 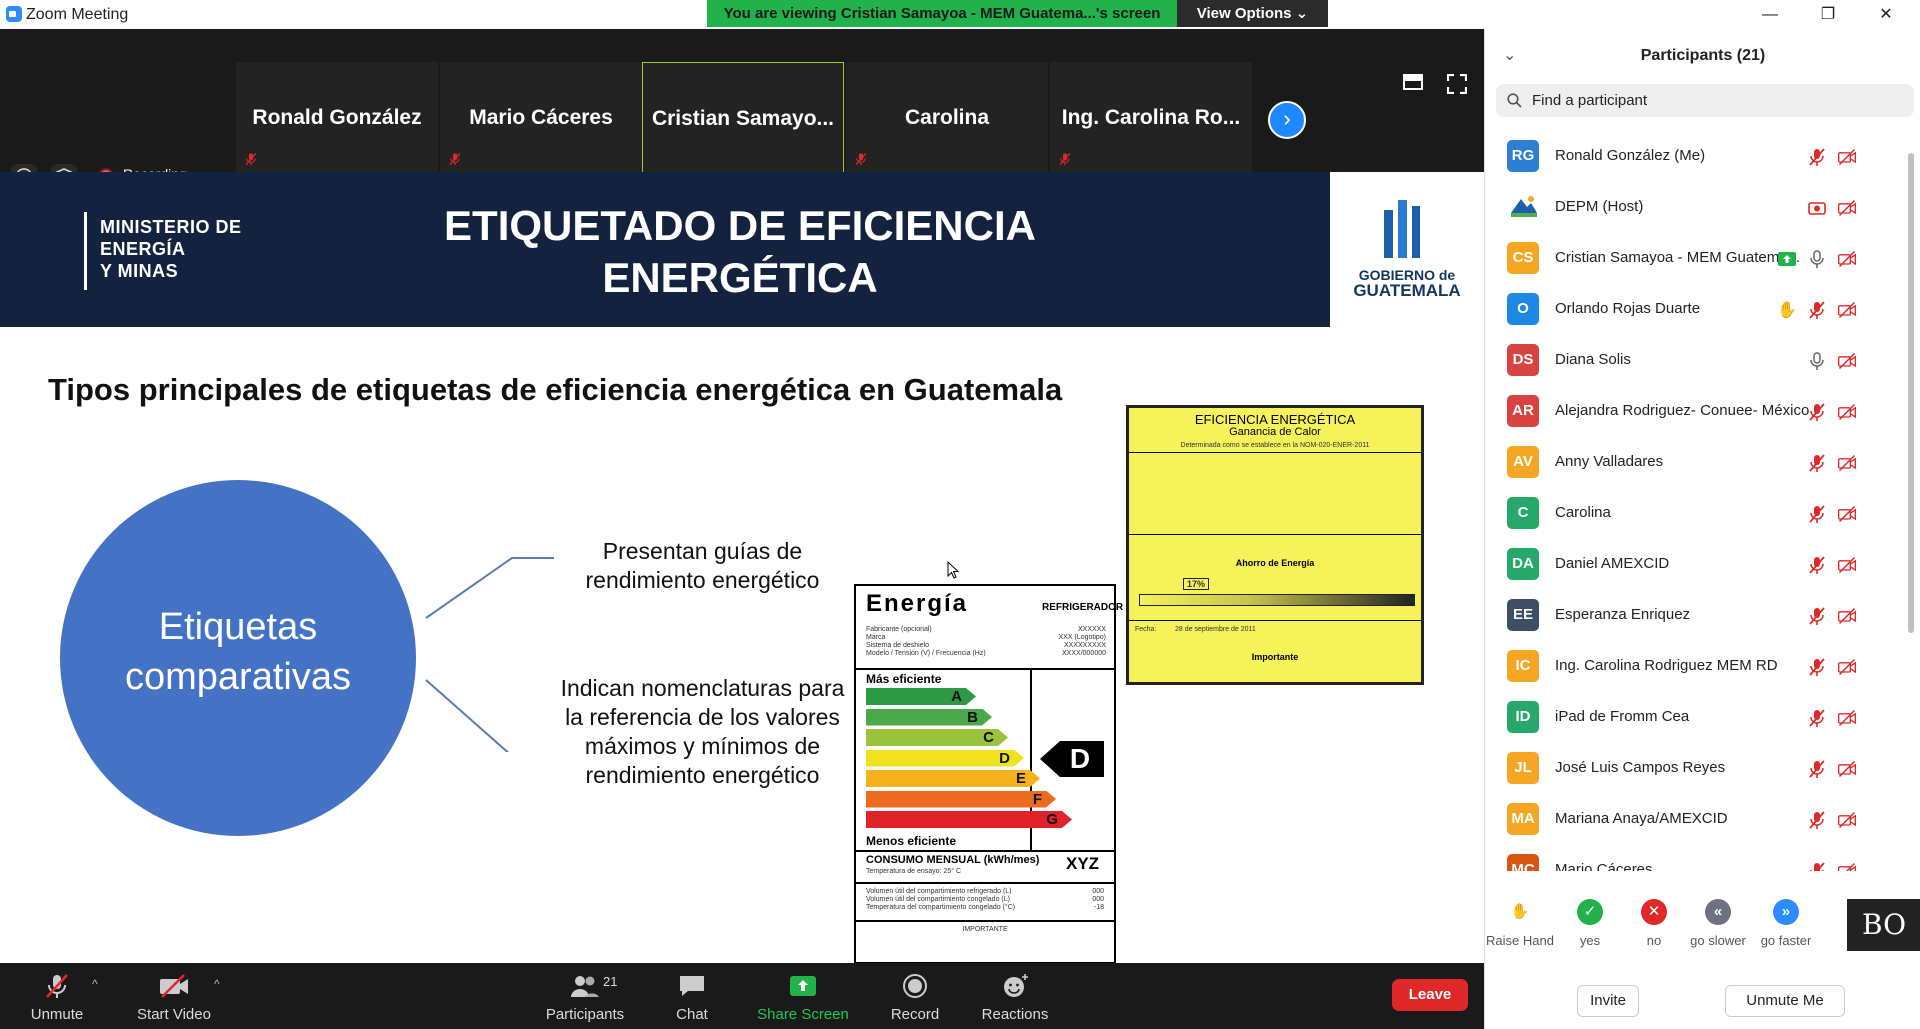 I want to click on video-options-caret: ^, so click(x=217, y=984).